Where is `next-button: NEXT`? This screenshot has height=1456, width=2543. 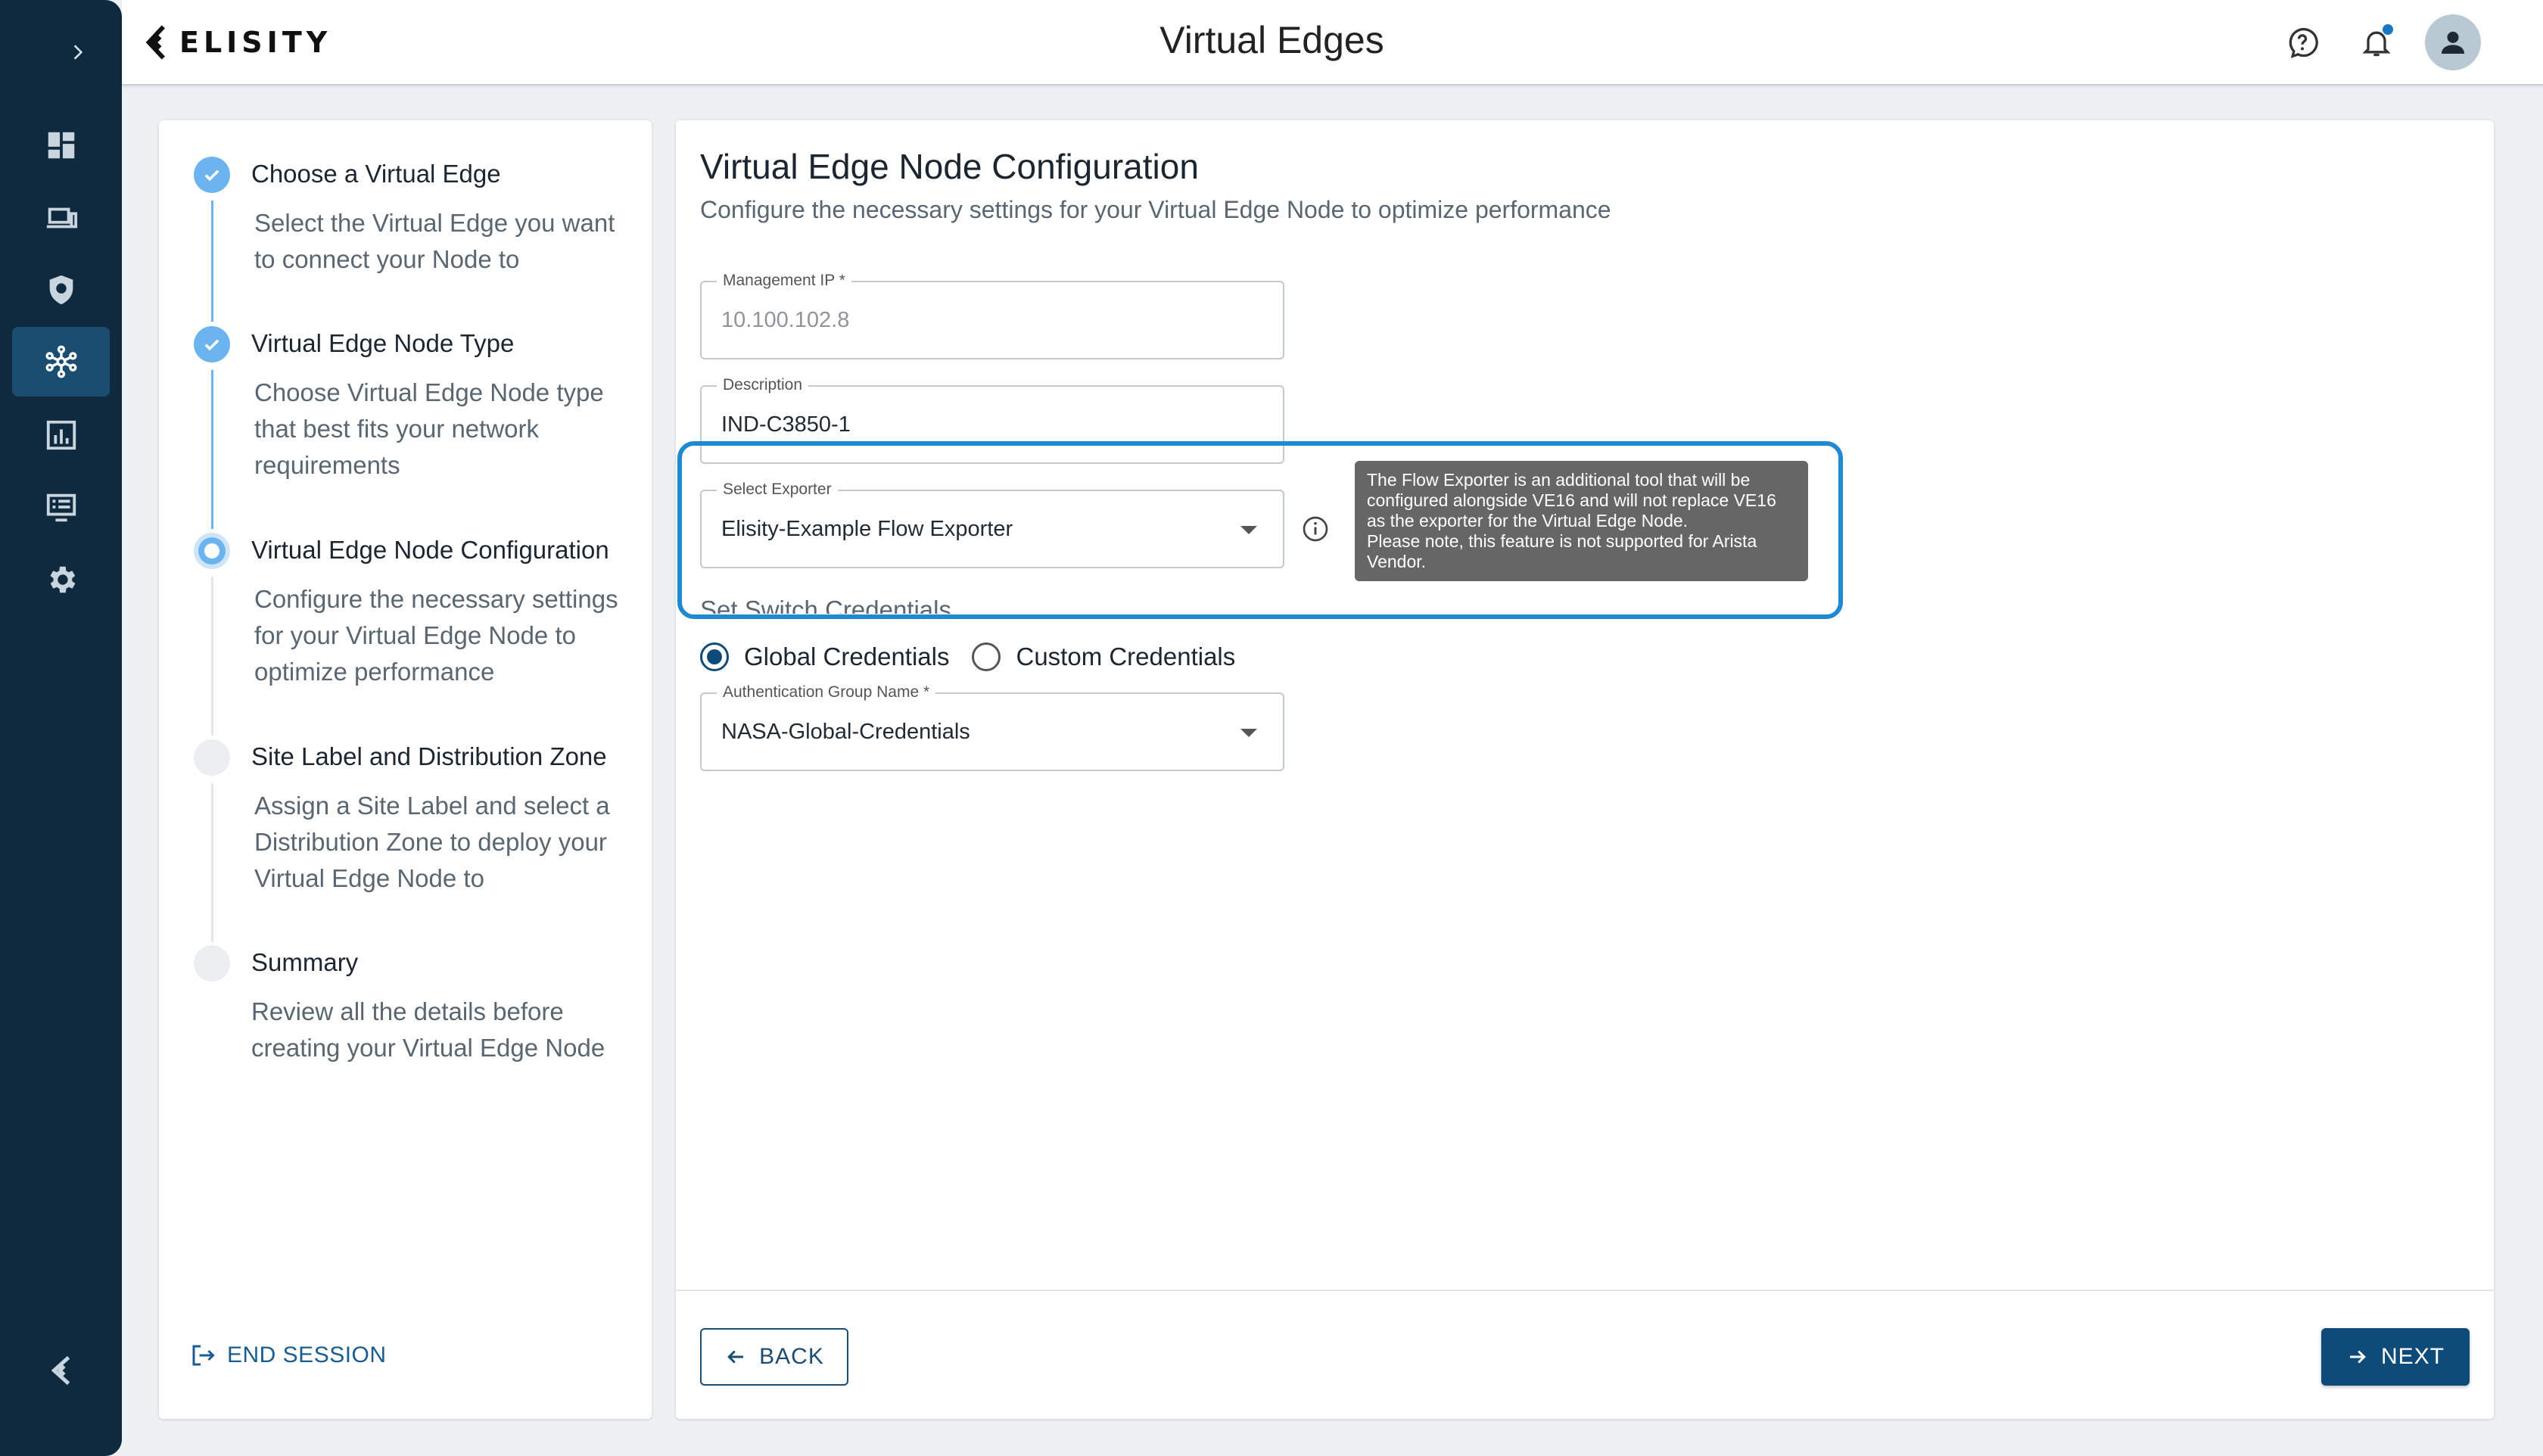 next-button: NEXT is located at coordinates (2395, 1357).